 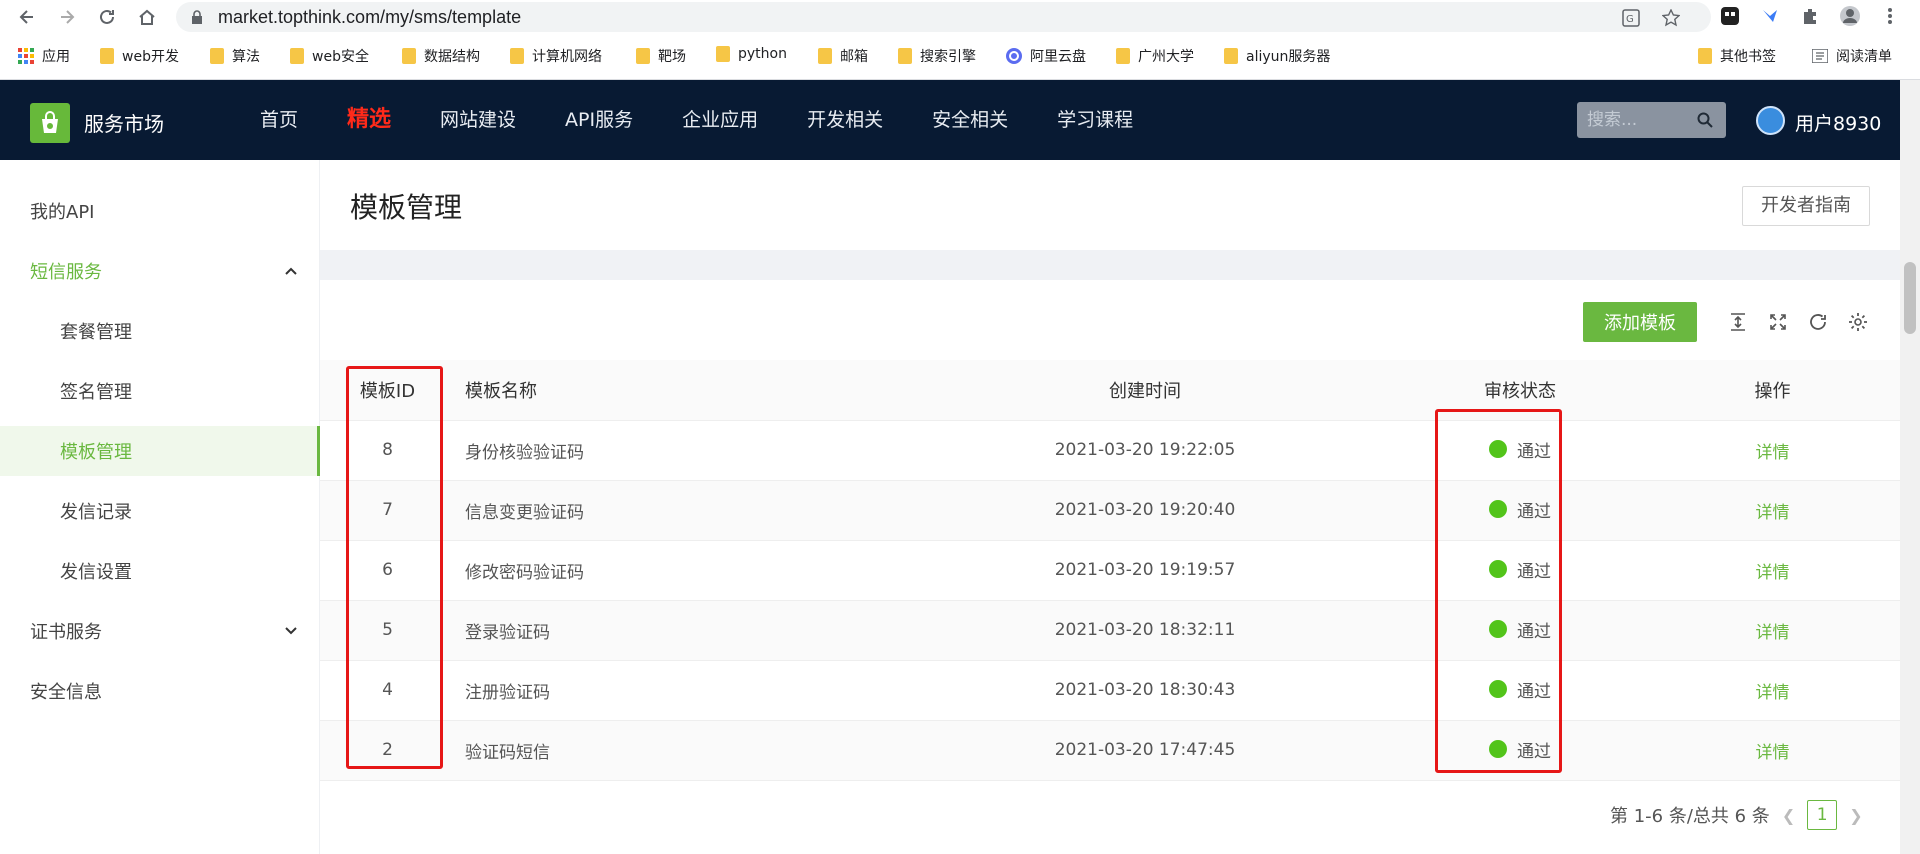 What do you see at coordinates (751, 54) in the screenshot?
I see `bookmark-folder: python` at bounding box center [751, 54].